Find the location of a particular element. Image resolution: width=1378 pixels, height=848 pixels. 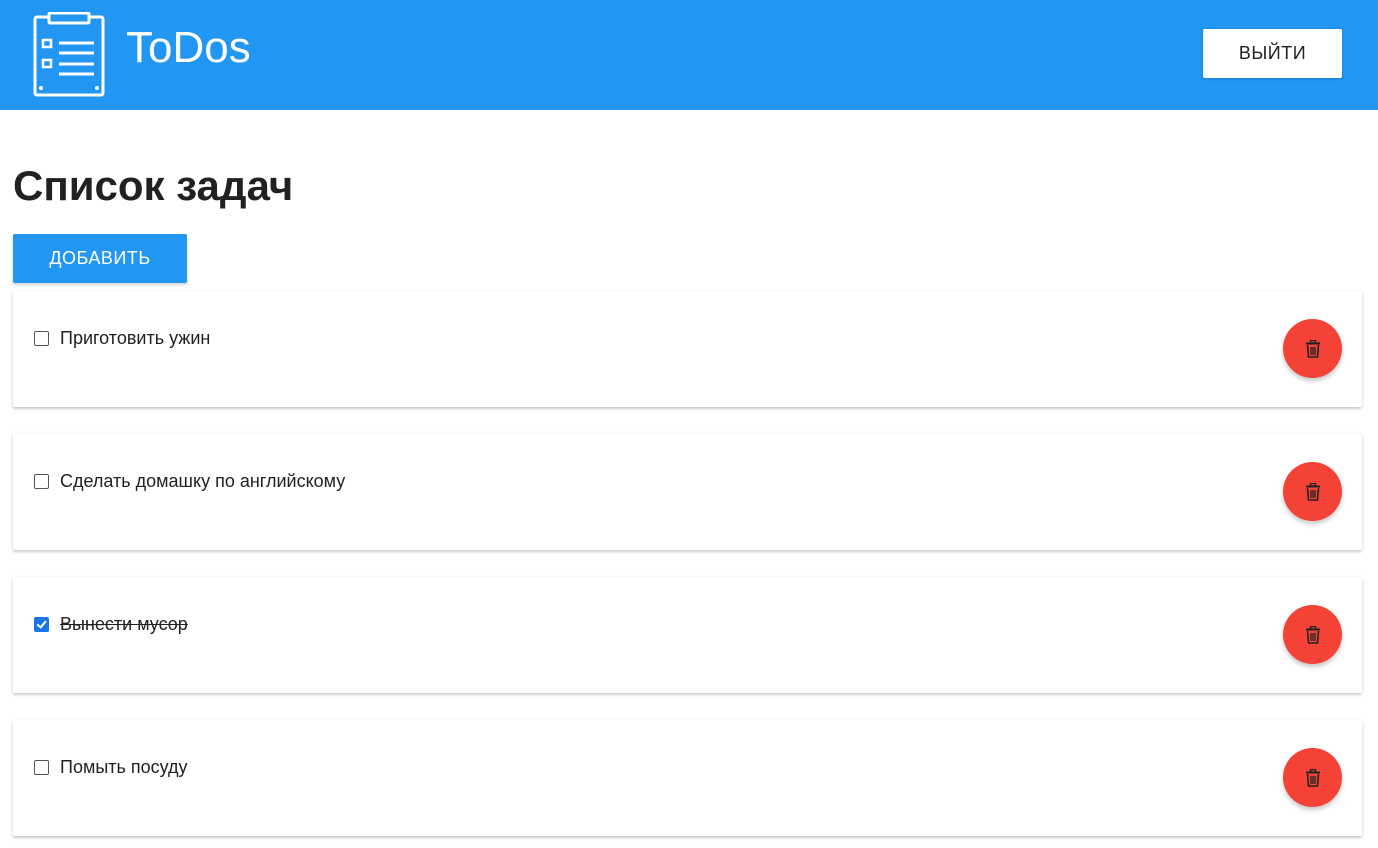

app-bar: ToDos ВЫЙТИ is located at coordinates (689, 55).